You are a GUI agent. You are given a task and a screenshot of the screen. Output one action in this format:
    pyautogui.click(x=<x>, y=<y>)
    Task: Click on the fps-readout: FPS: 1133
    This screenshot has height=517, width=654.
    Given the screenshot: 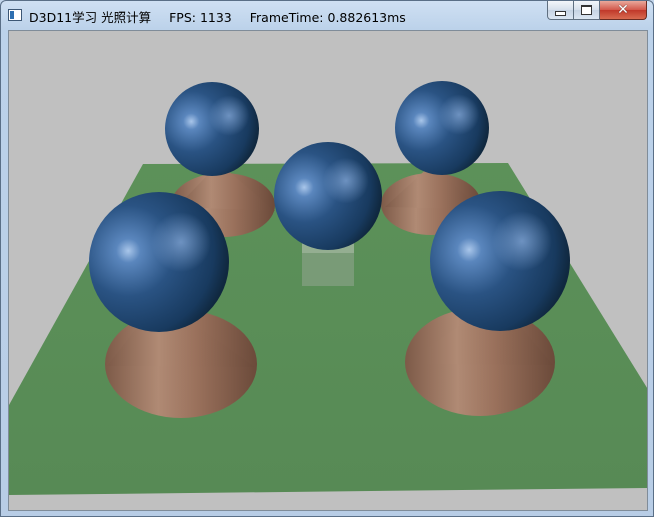 What is the action you would take?
    pyautogui.click(x=200, y=17)
    